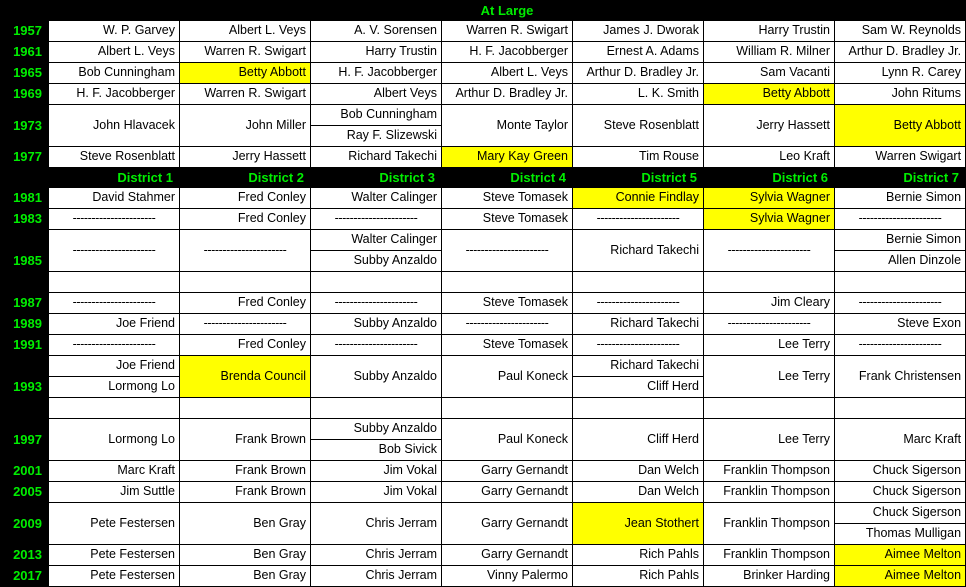 This screenshot has height=587, width=966. Describe the element at coordinates (24, 439) in the screenshot. I see `year-cell: 1997` at that location.